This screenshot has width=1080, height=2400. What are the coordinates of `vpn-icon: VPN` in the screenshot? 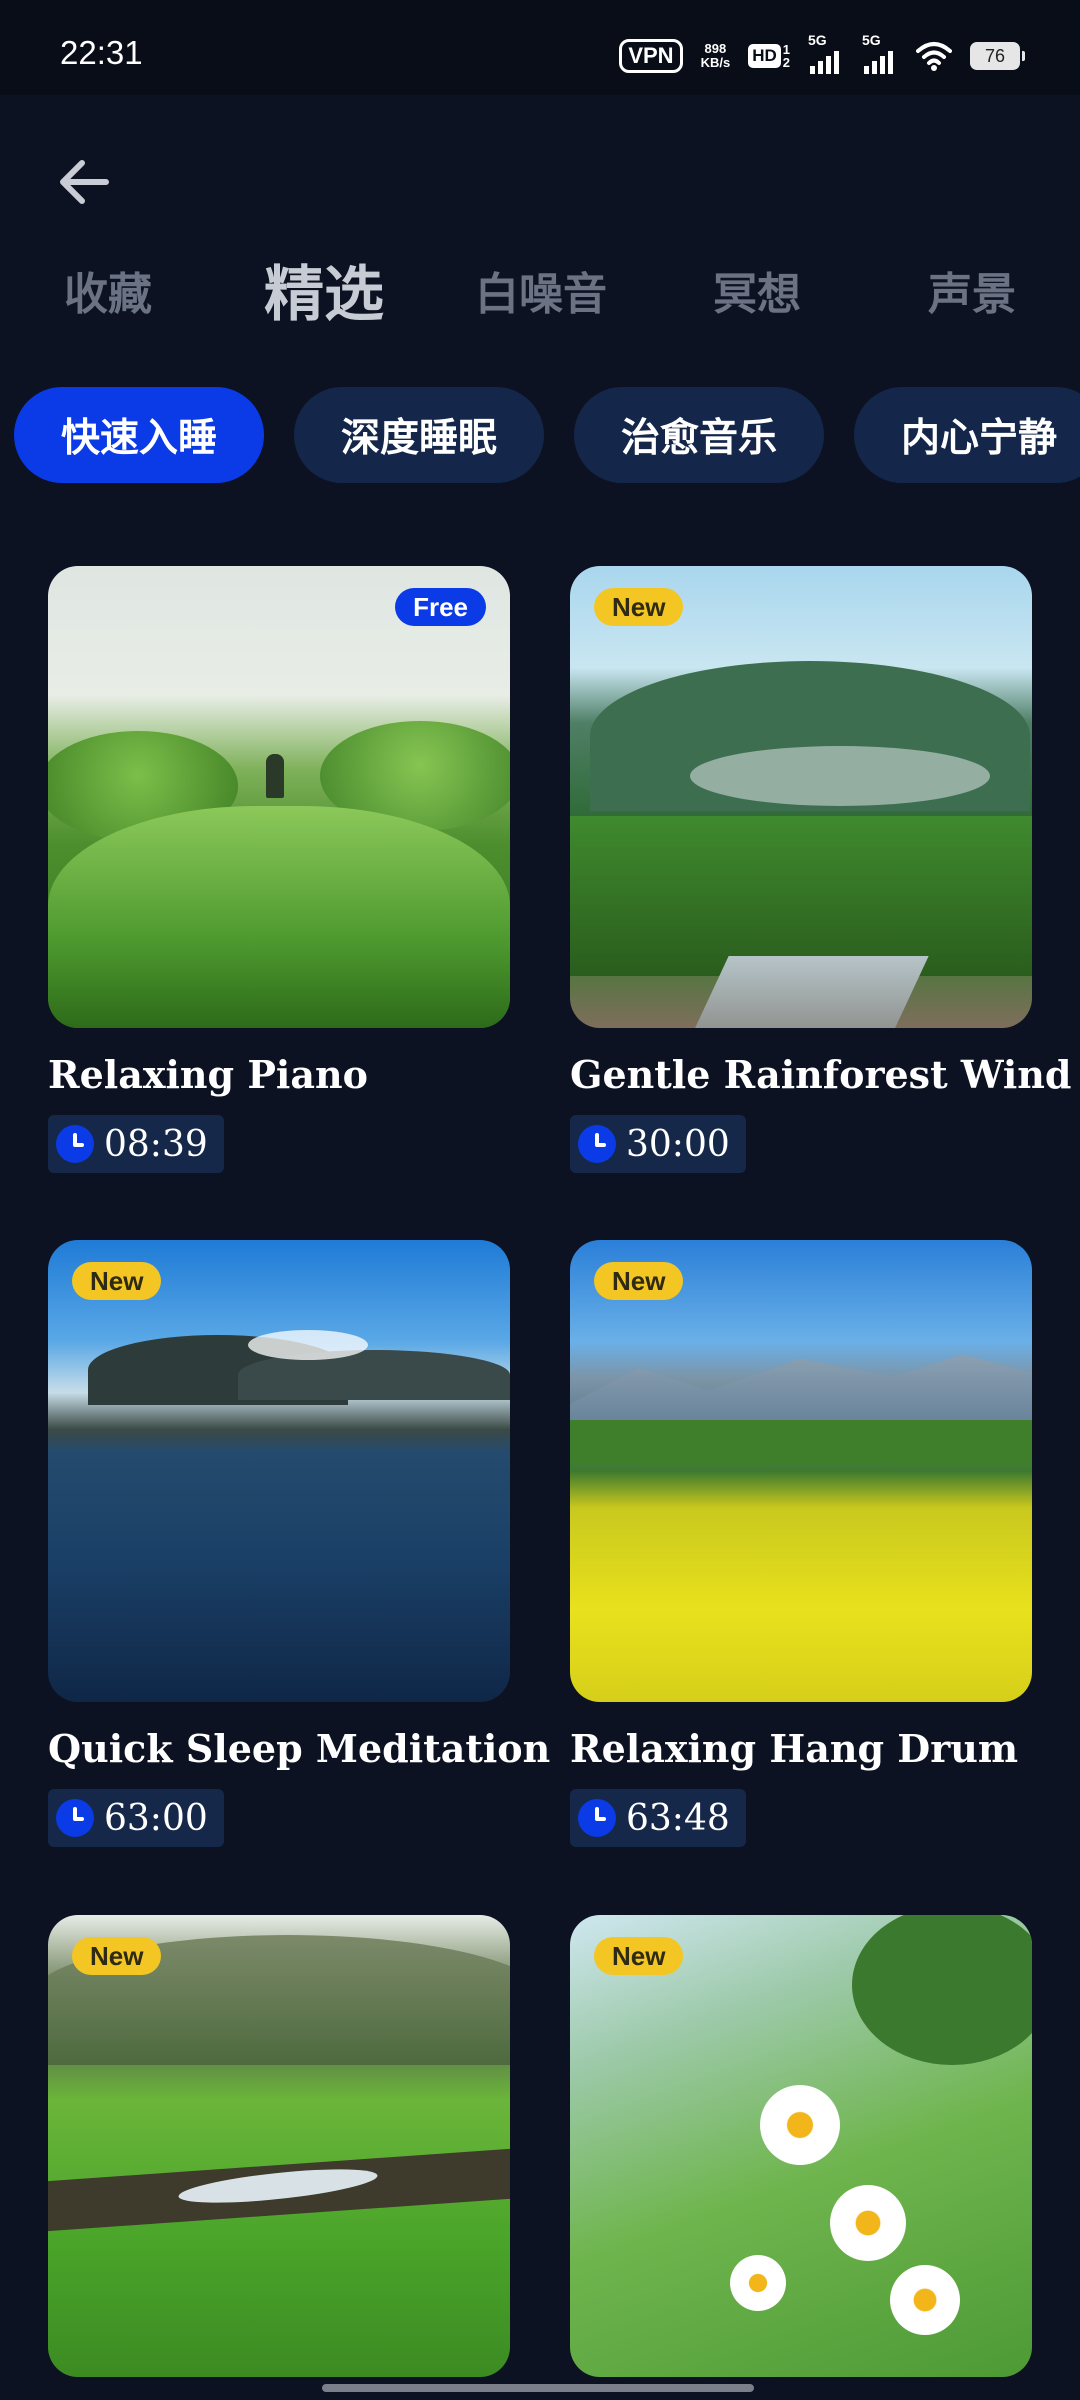 It's located at (651, 56).